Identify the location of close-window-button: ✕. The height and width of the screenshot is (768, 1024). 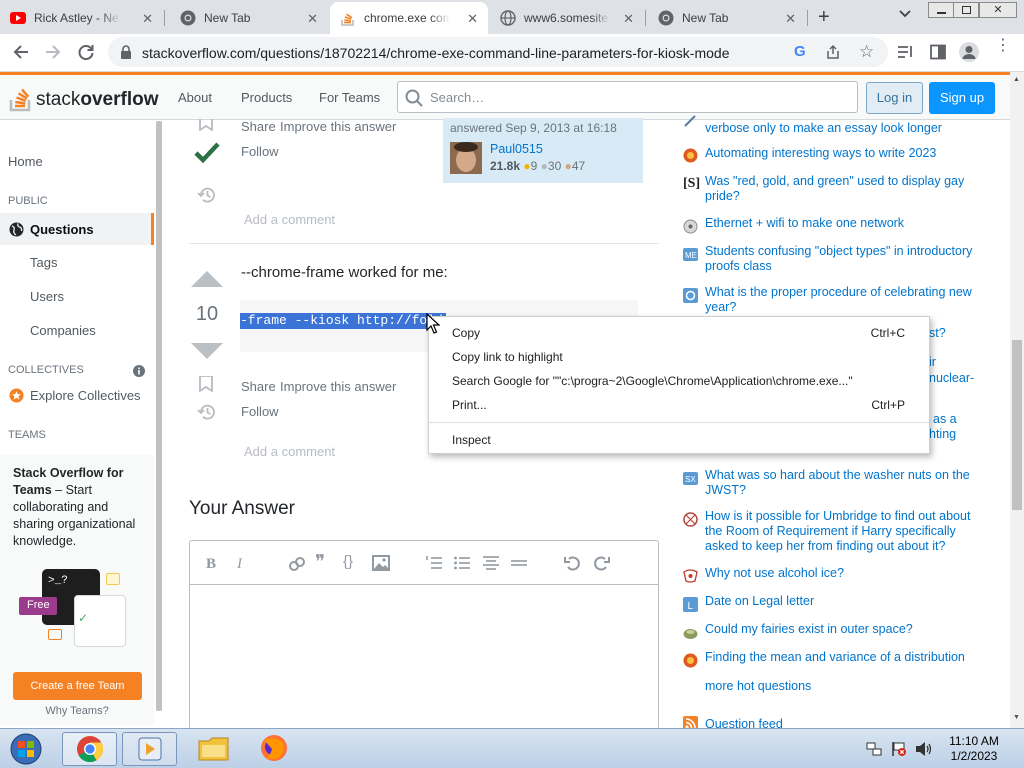
(998, 10).